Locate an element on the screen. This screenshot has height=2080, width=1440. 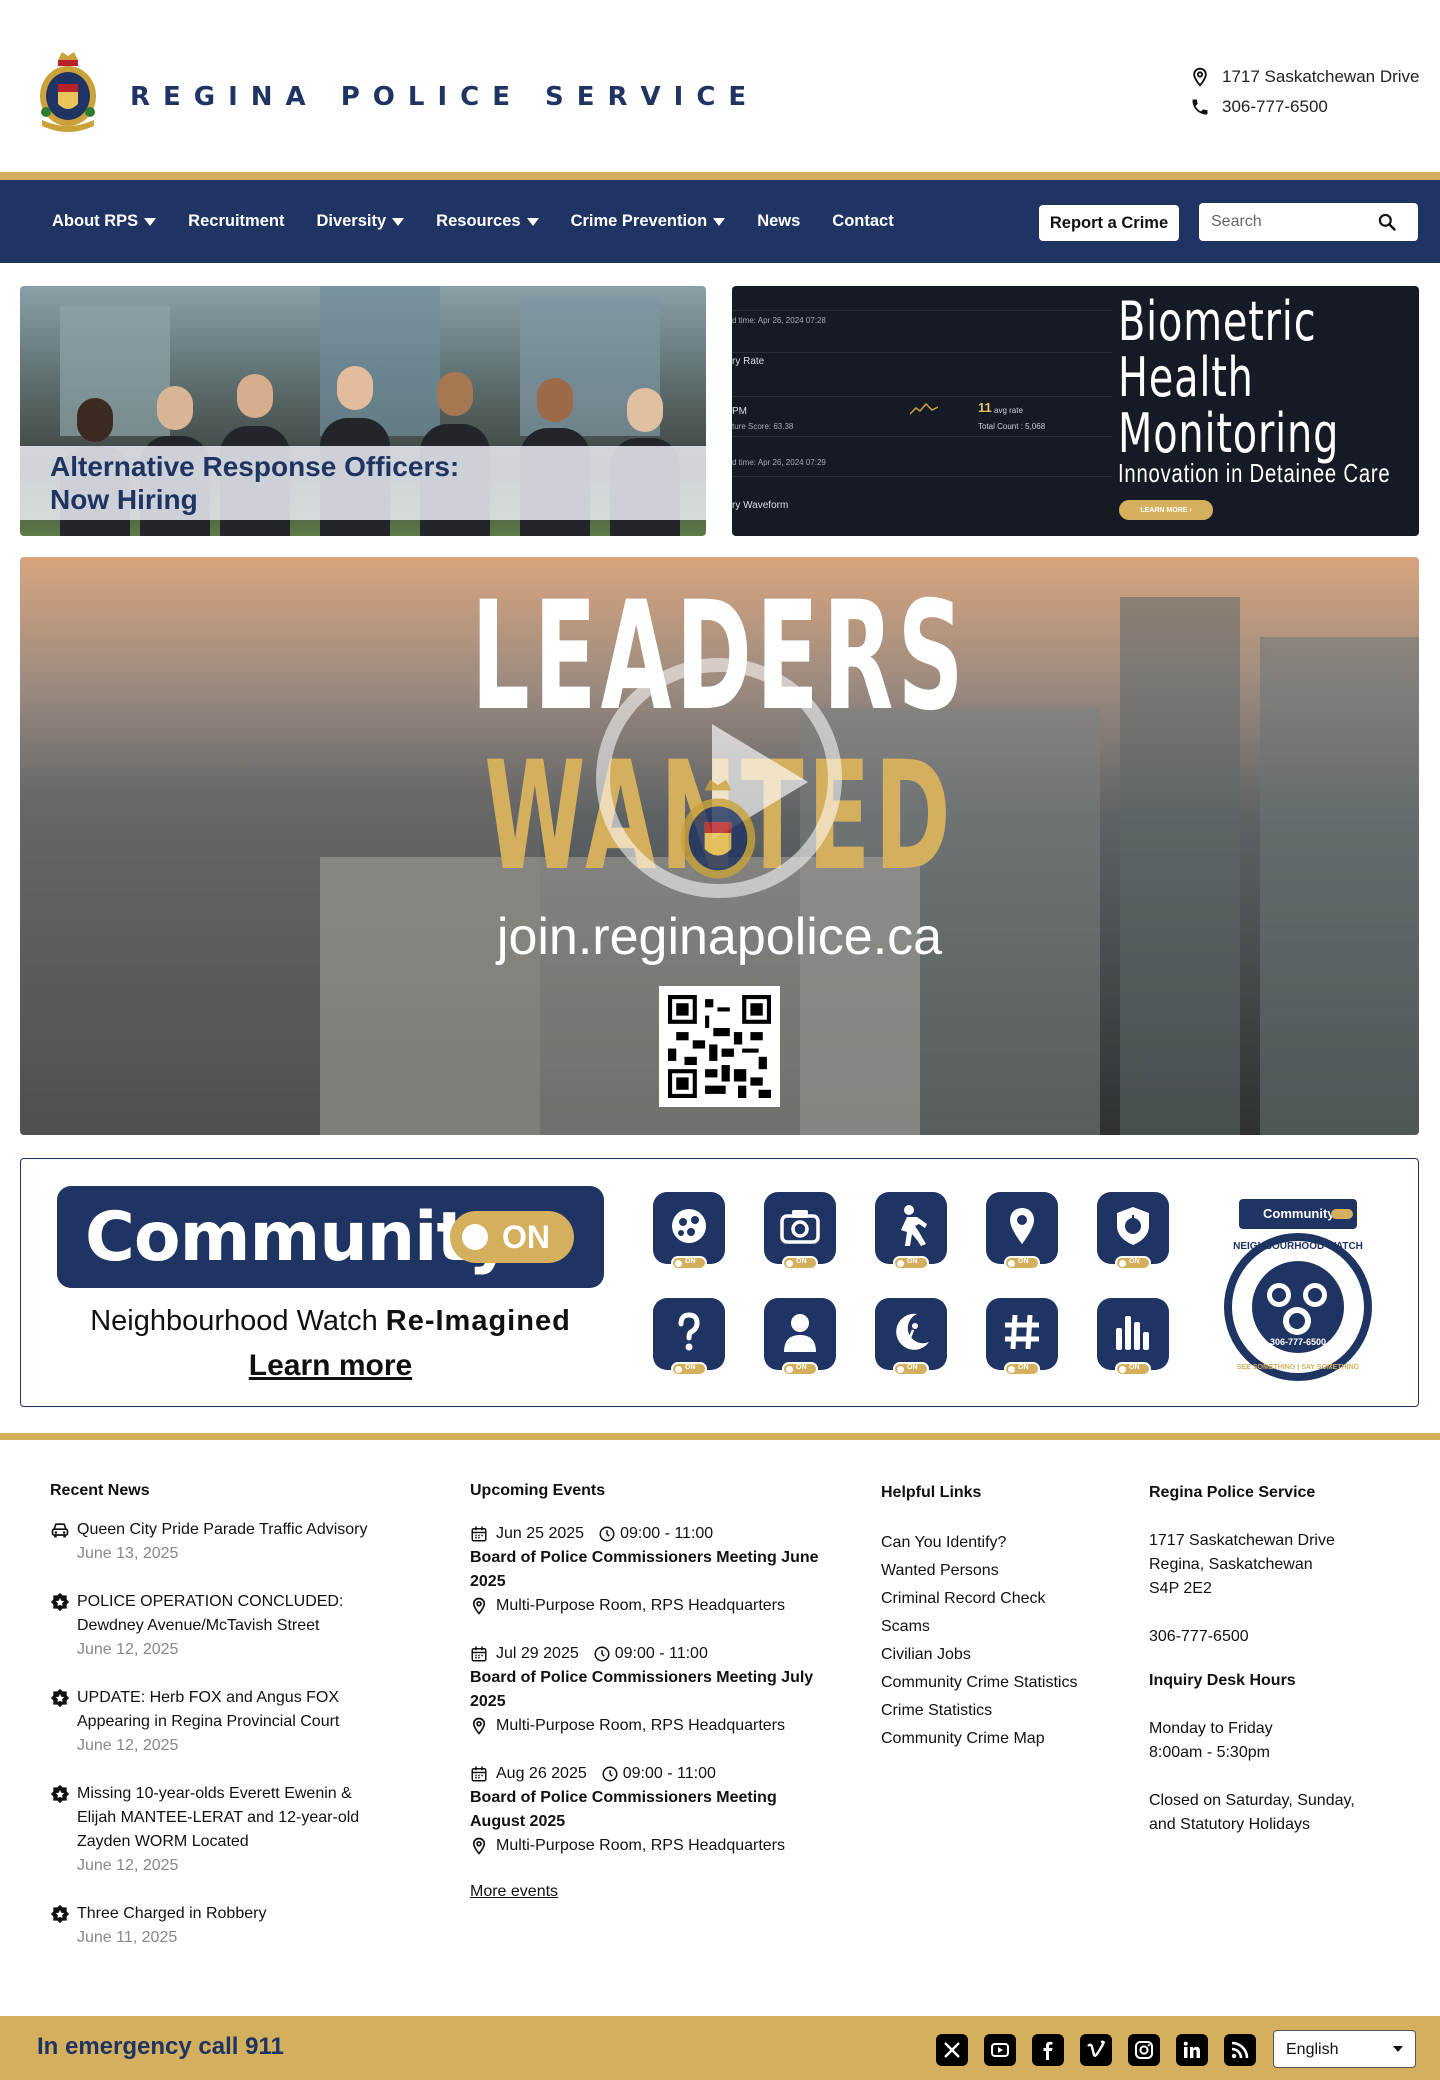
helpful-link: Wanted Persons is located at coordinates (979, 1571).